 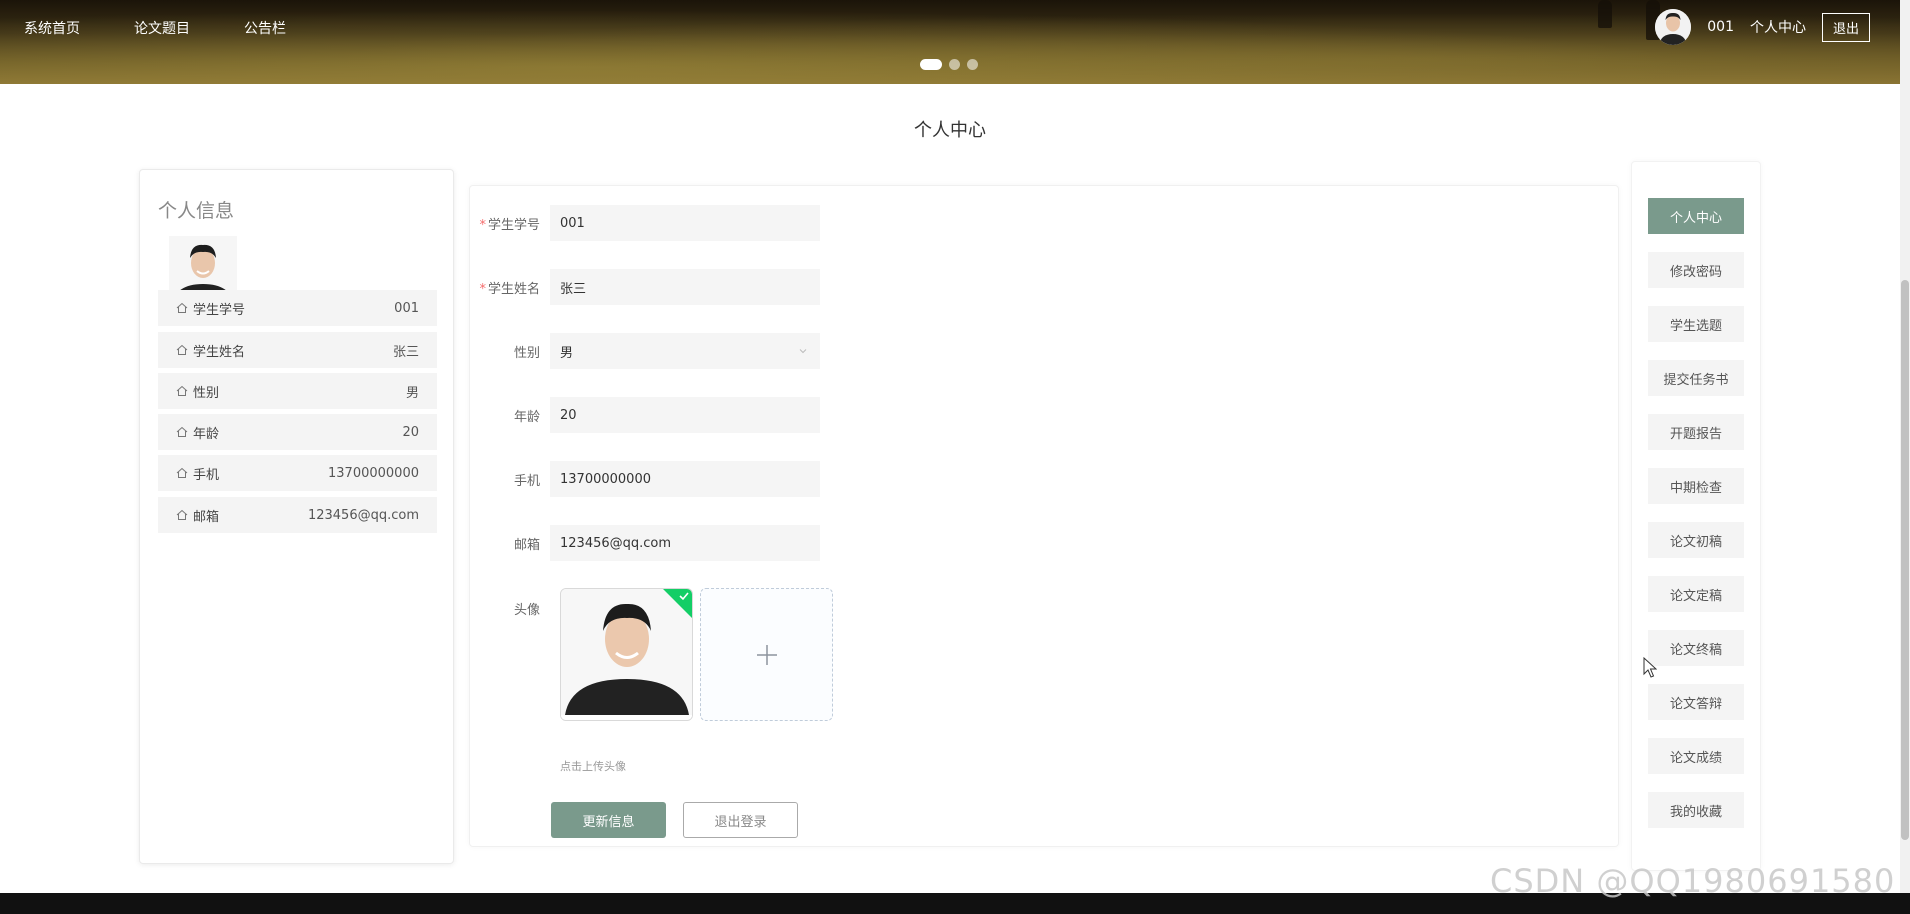 What do you see at coordinates (526, 417) in the screenshot?
I see `field-label: 年龄` at bounding box center [526, 417].